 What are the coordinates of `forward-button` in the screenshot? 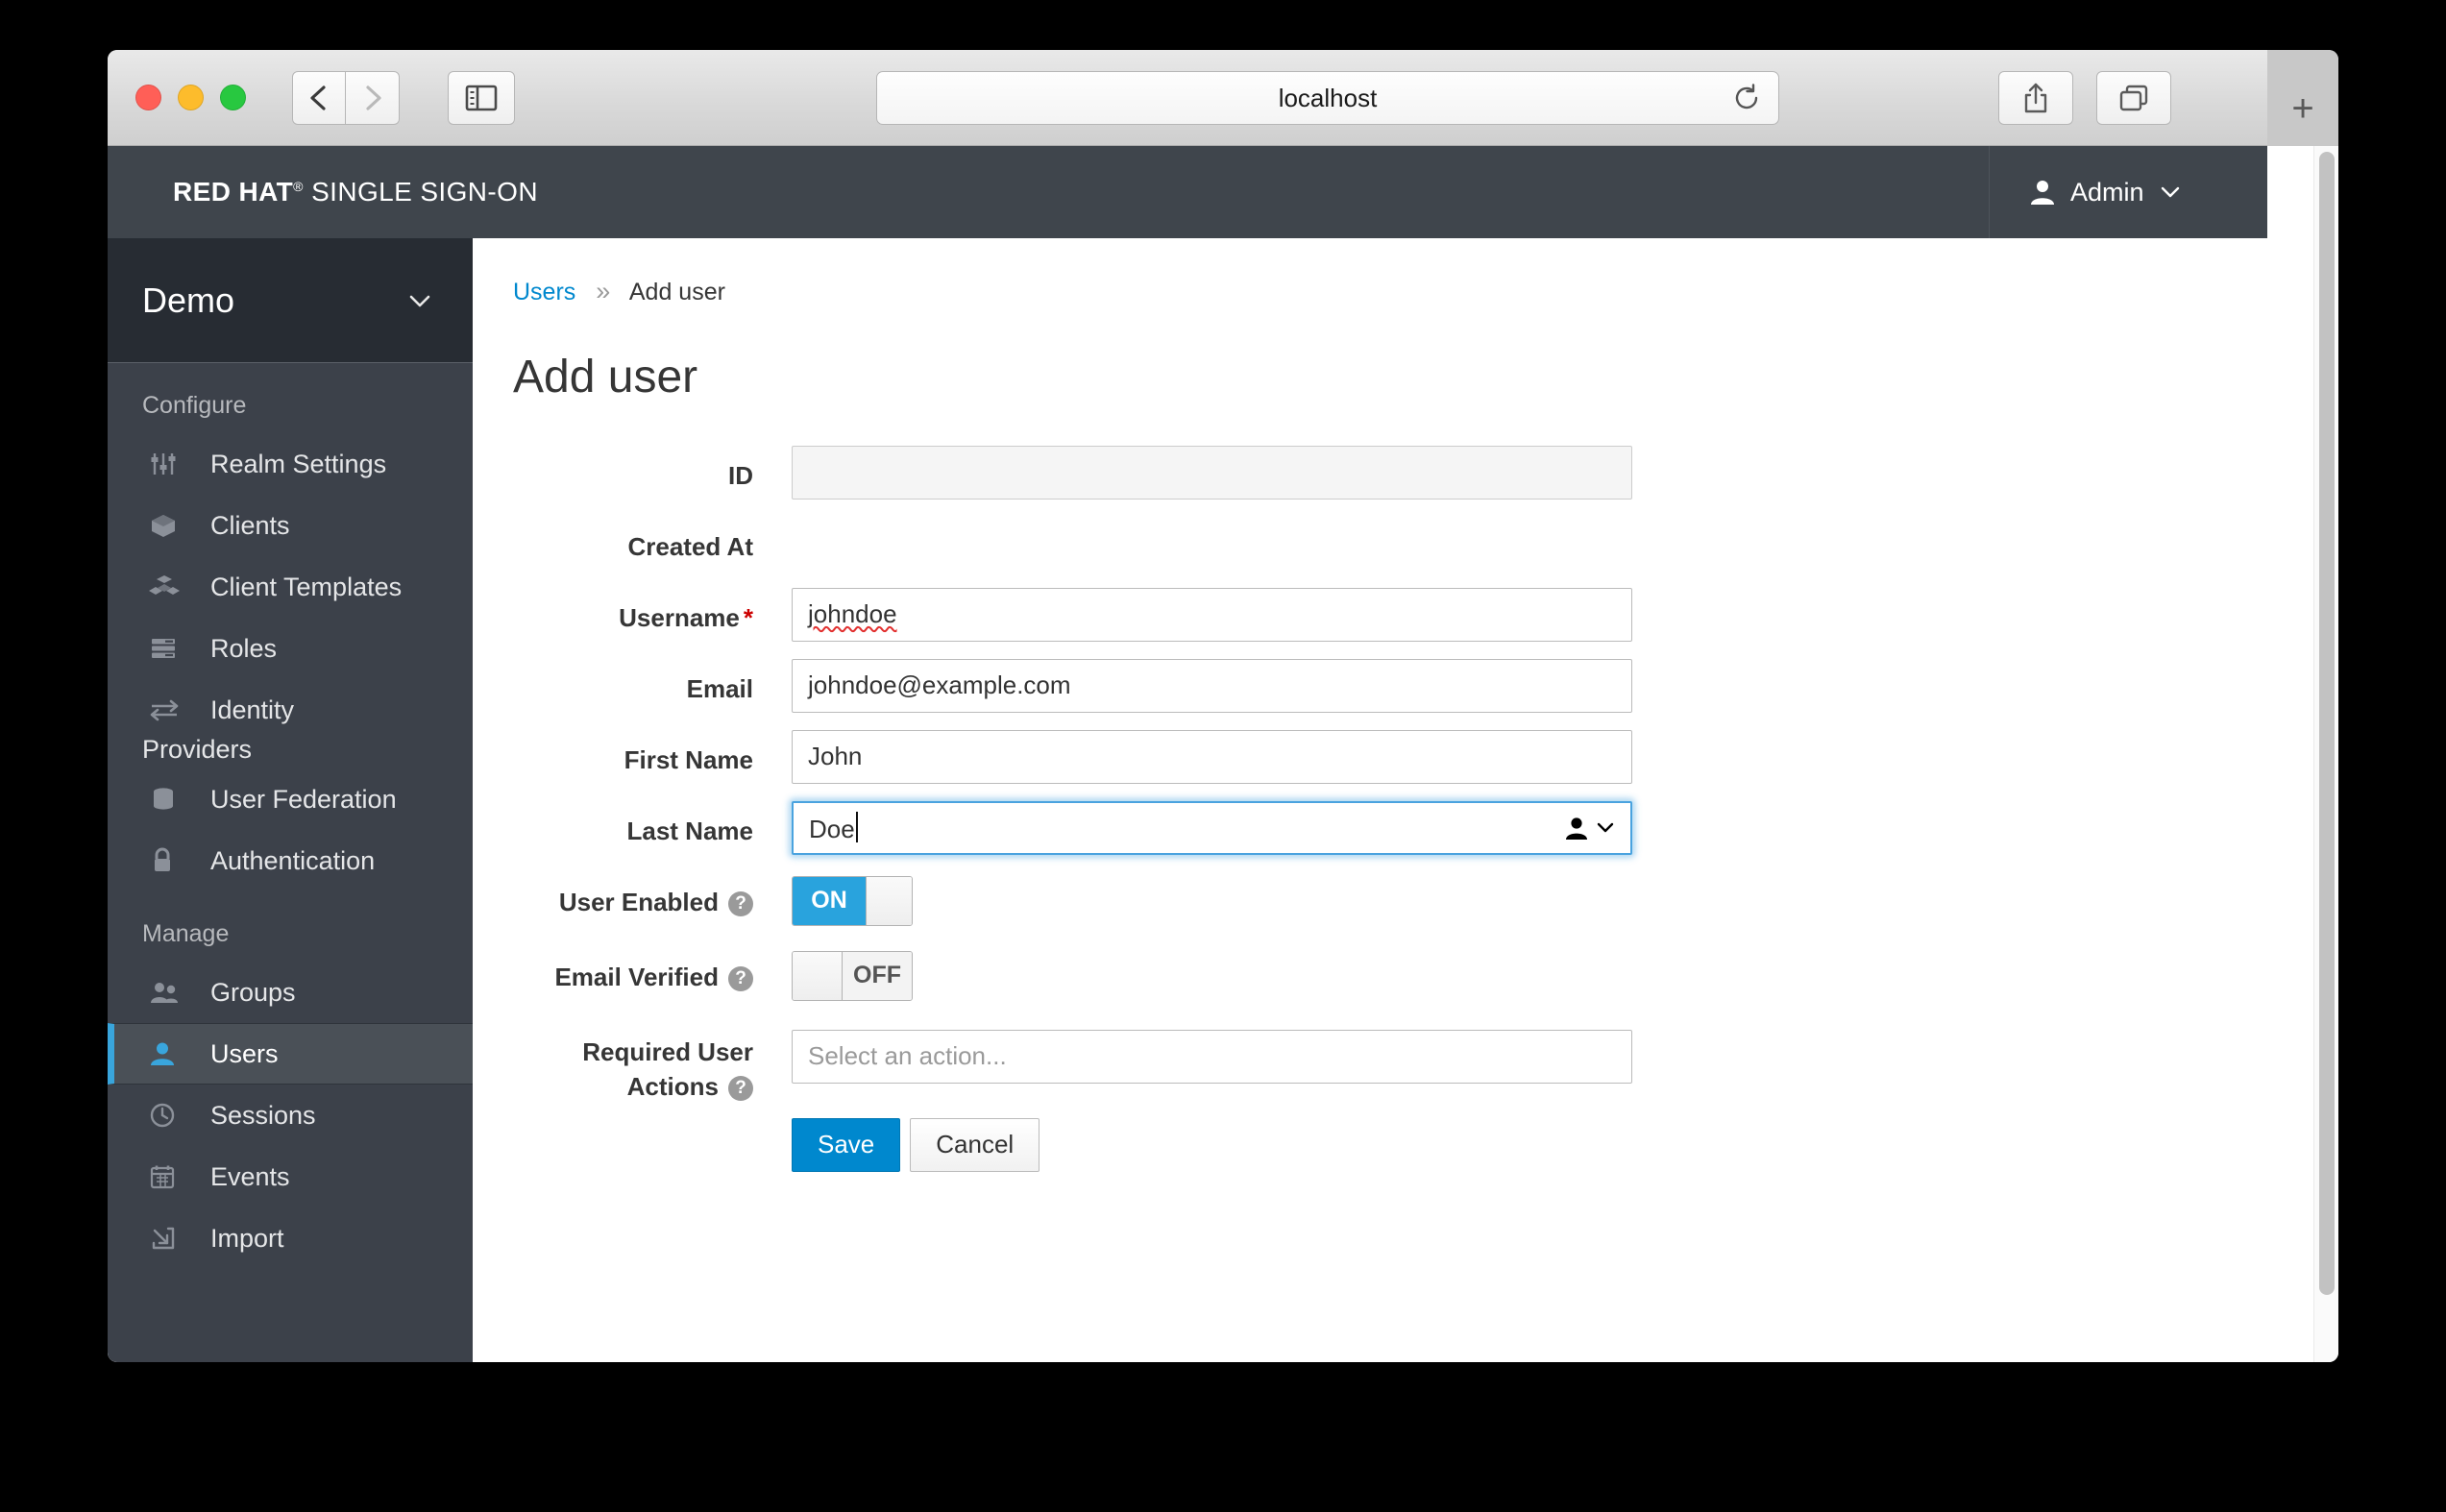 It's located at (373, 97).